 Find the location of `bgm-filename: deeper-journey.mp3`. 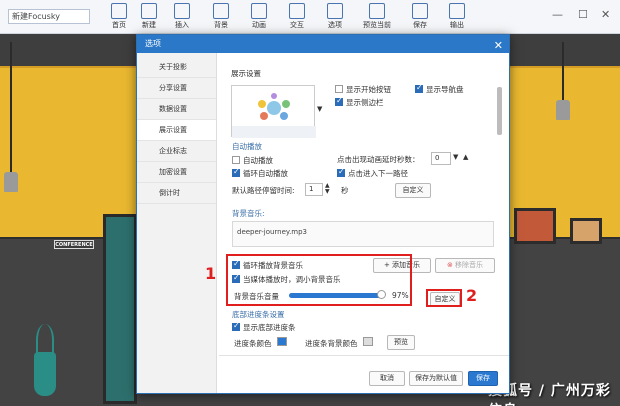

bgm-filename: deeper-journey.mp3 is located at coordinates (272, 232).